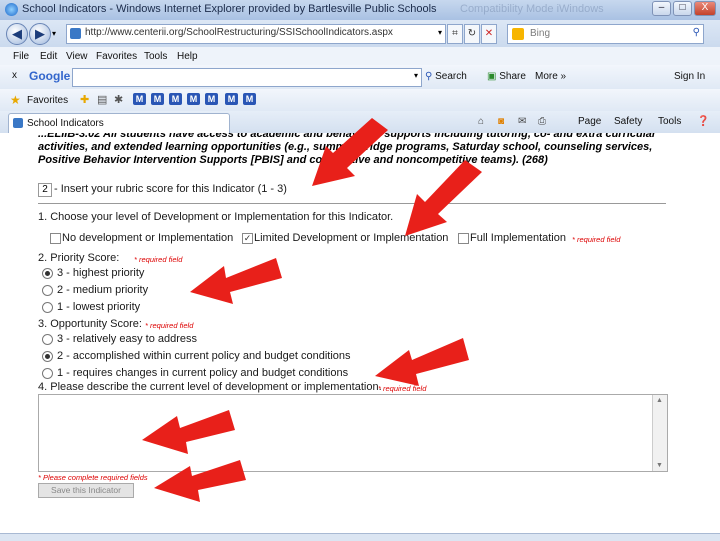 Image resolution: width=720 pixels, height=541 pixels. What do you see at coordinates (48, 56) in the screenshot?
I see `menu-edit: Edit` at bounding box center [48, 56].